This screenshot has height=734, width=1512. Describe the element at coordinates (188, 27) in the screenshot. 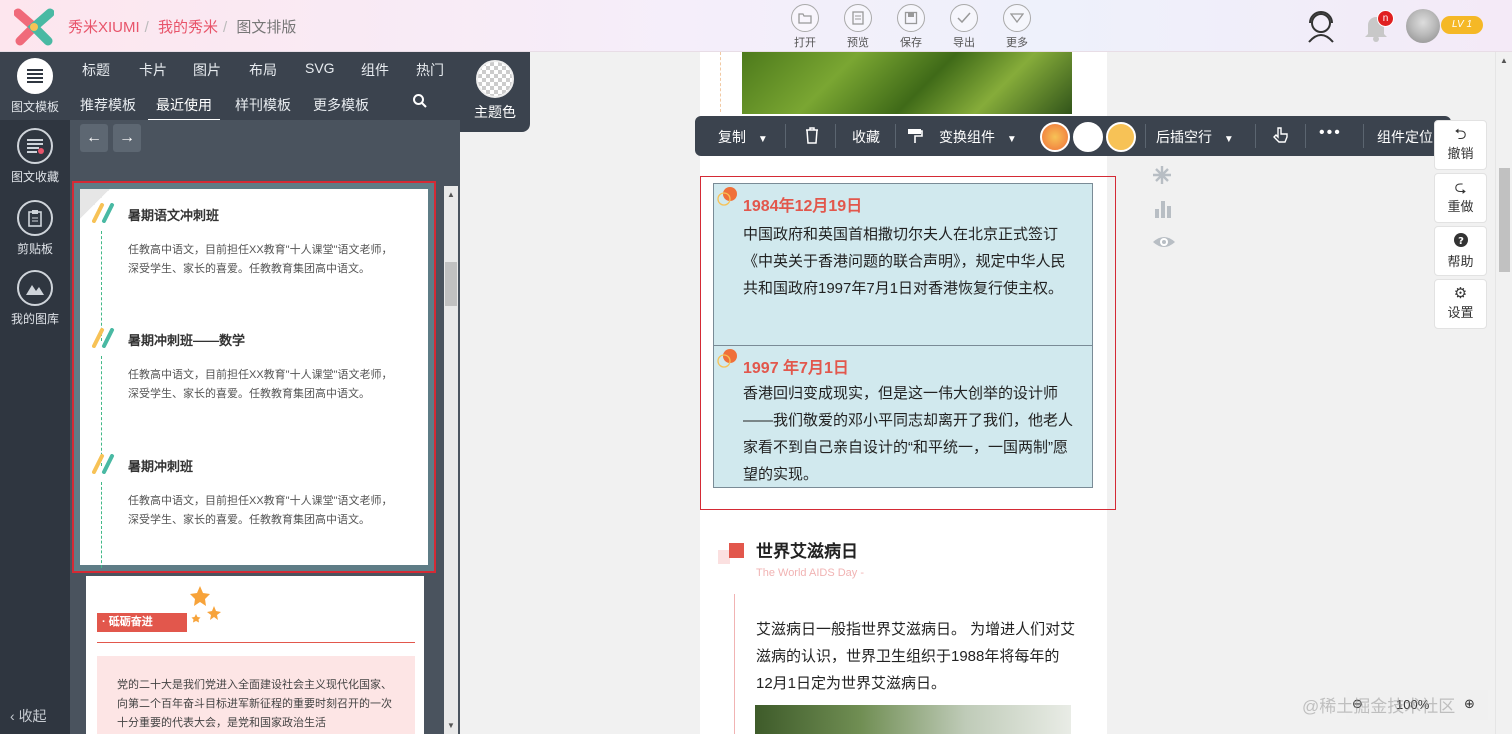

I see `breadcrumb-my-xiumi: 我的秀米` at that location.